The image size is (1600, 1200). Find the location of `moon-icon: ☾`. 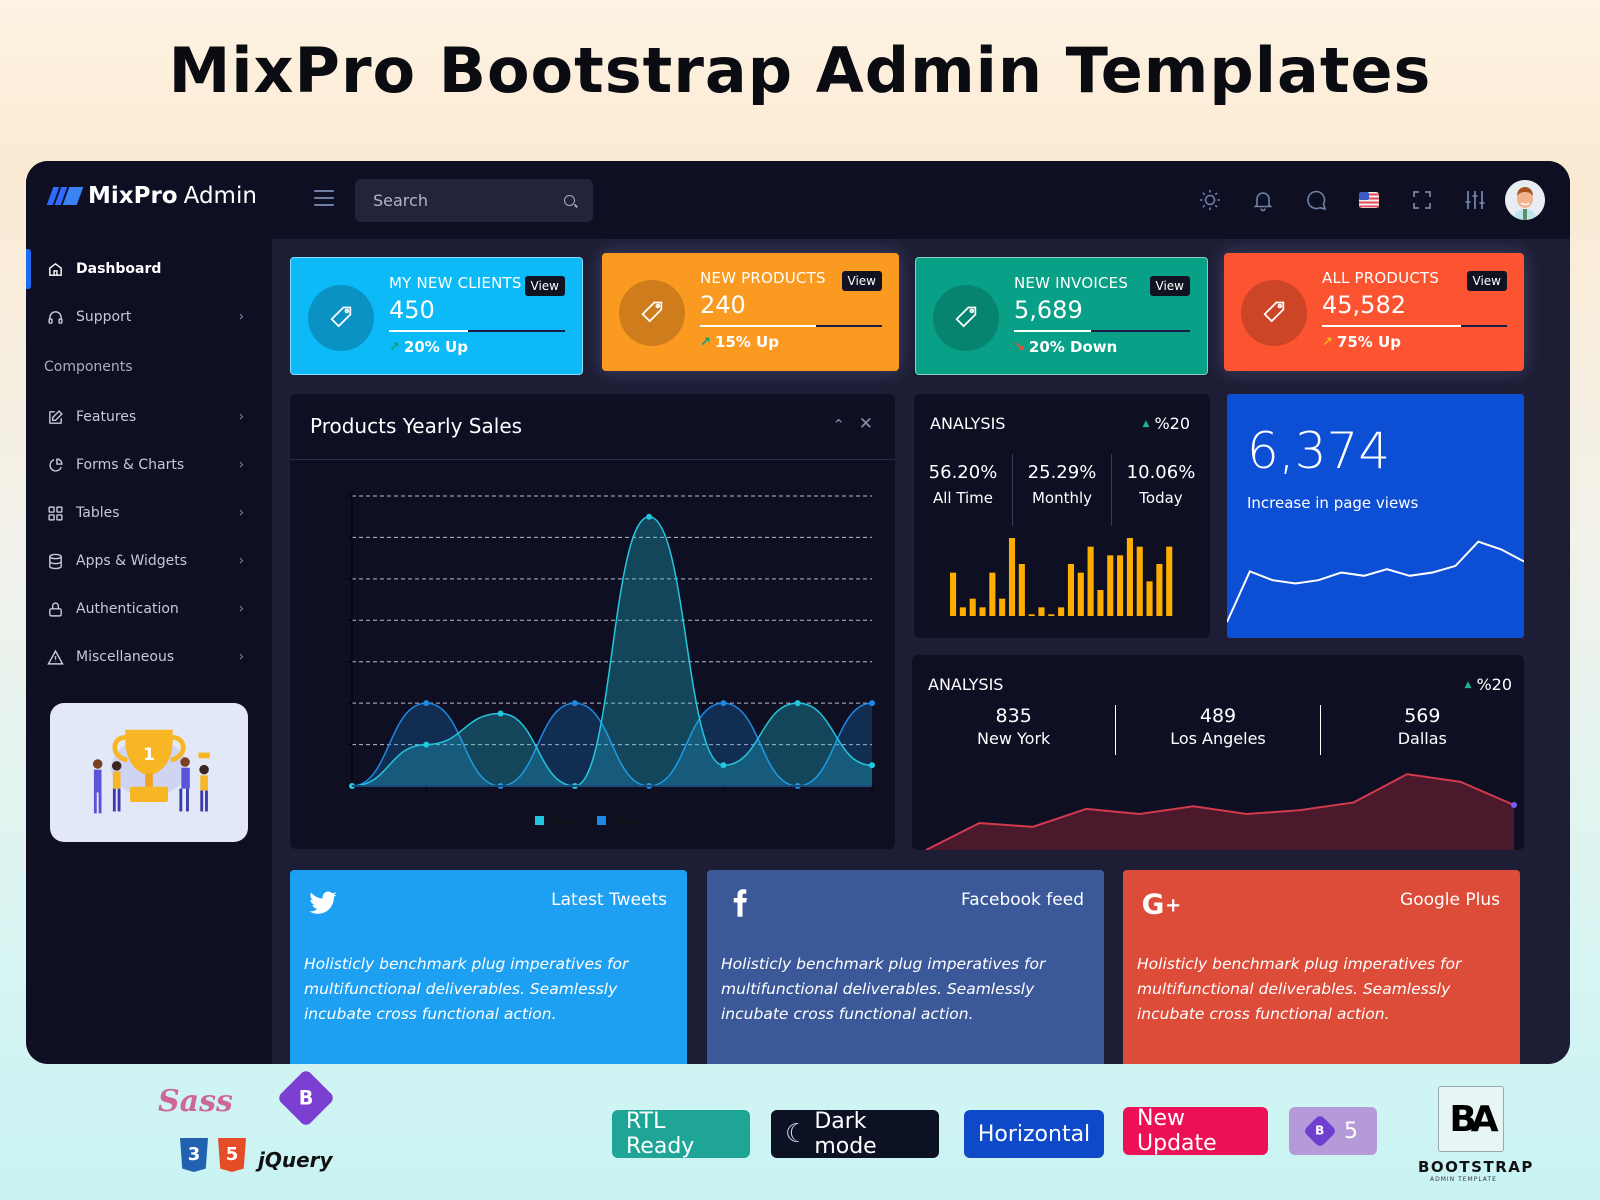

moon-icon: ☾ is located at coordinates (797, 1134).